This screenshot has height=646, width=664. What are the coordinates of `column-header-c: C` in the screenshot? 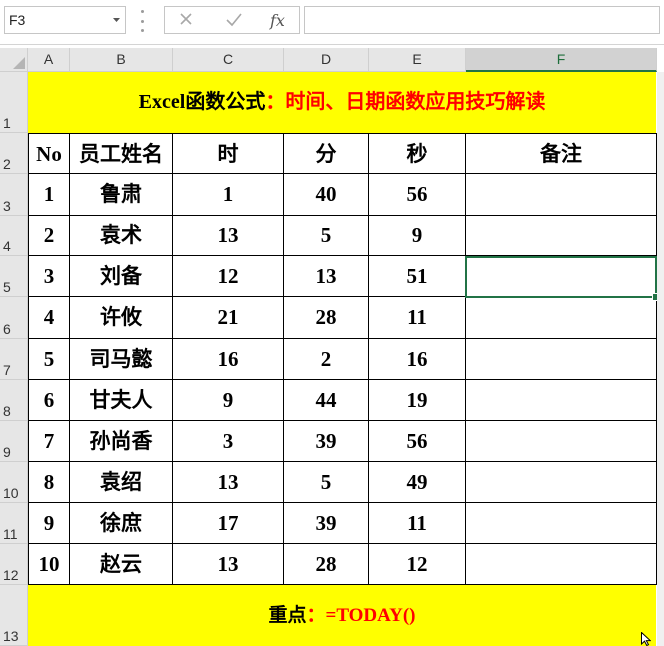 It's located at (228, 60).